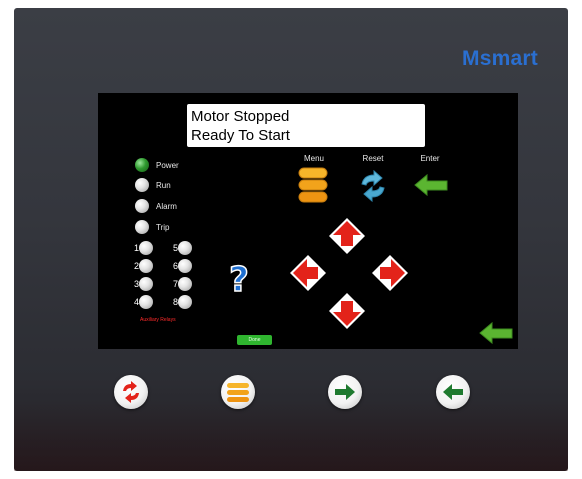 The image size is (582, 479). I want to click on aux-relays-caption: Auxiliary Relays, so click(158, 320).